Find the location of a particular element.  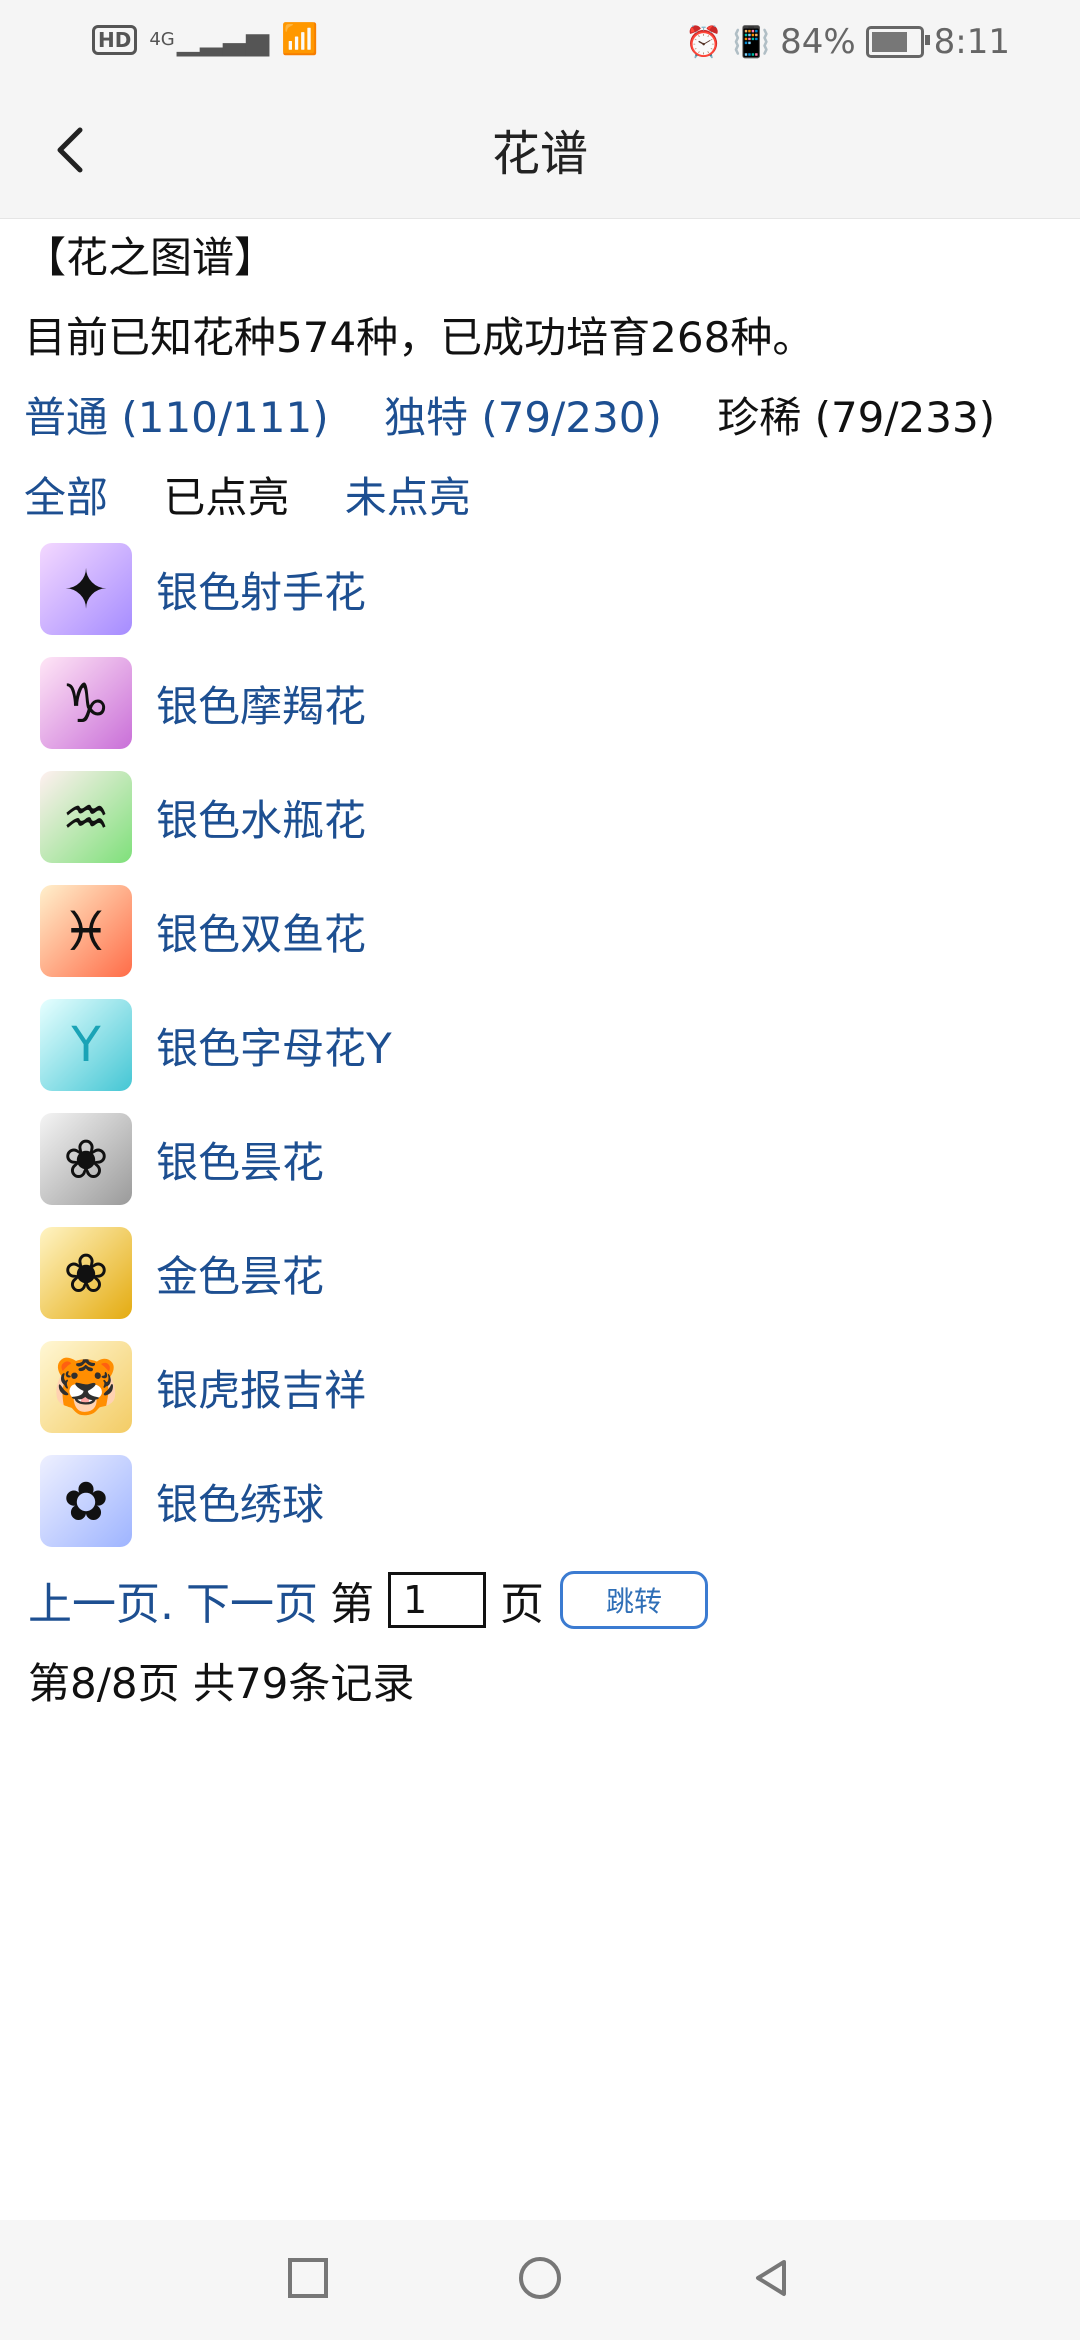

square-icon is located at coordinates (308, 2278).